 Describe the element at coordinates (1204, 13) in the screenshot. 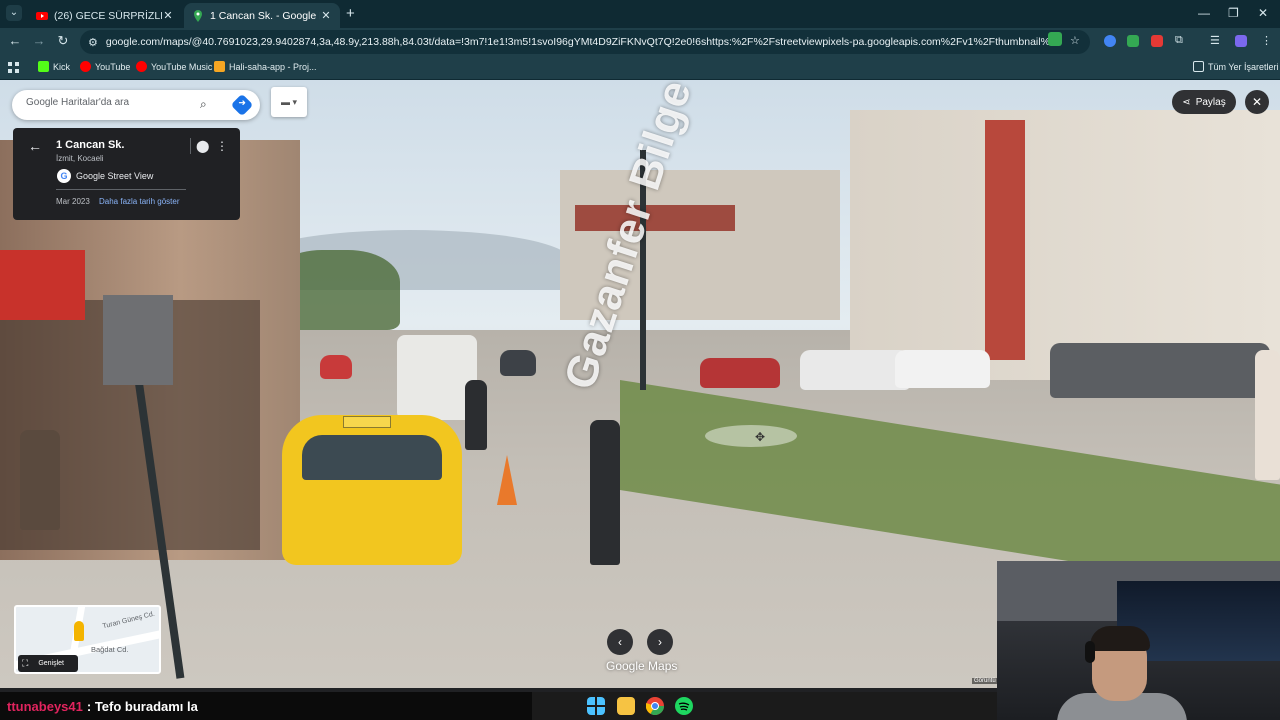

I see `minimize-icon: —` at that location.